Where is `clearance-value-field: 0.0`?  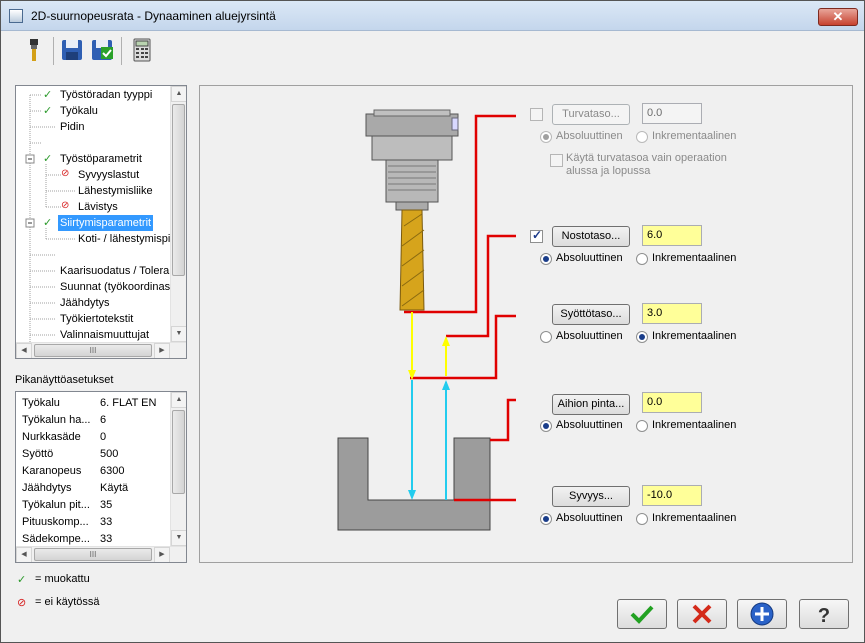 clearance-value-field: 0.0 is located at coordinates (672, 113).